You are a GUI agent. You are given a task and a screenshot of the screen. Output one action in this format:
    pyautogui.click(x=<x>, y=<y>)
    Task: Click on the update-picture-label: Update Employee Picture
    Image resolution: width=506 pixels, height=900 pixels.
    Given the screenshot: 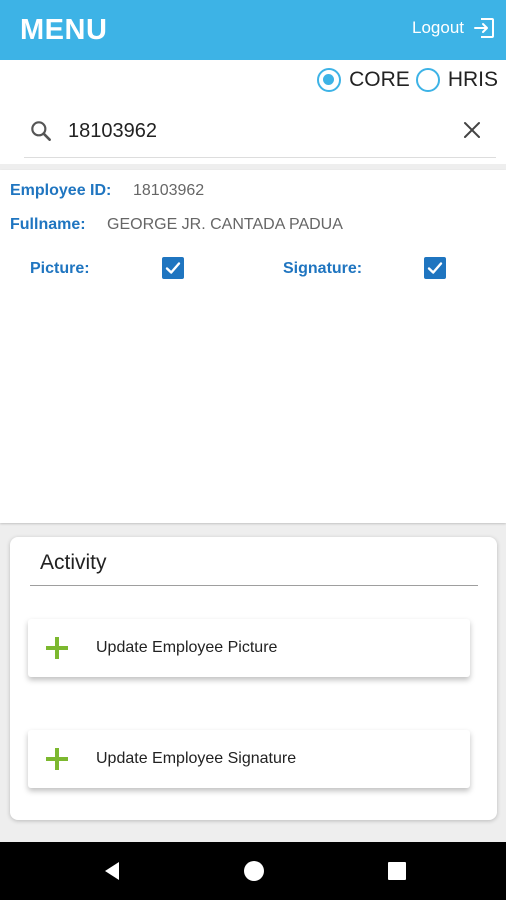 What is the action you would take?
    pyautogui.click(x=187, y=647)
    